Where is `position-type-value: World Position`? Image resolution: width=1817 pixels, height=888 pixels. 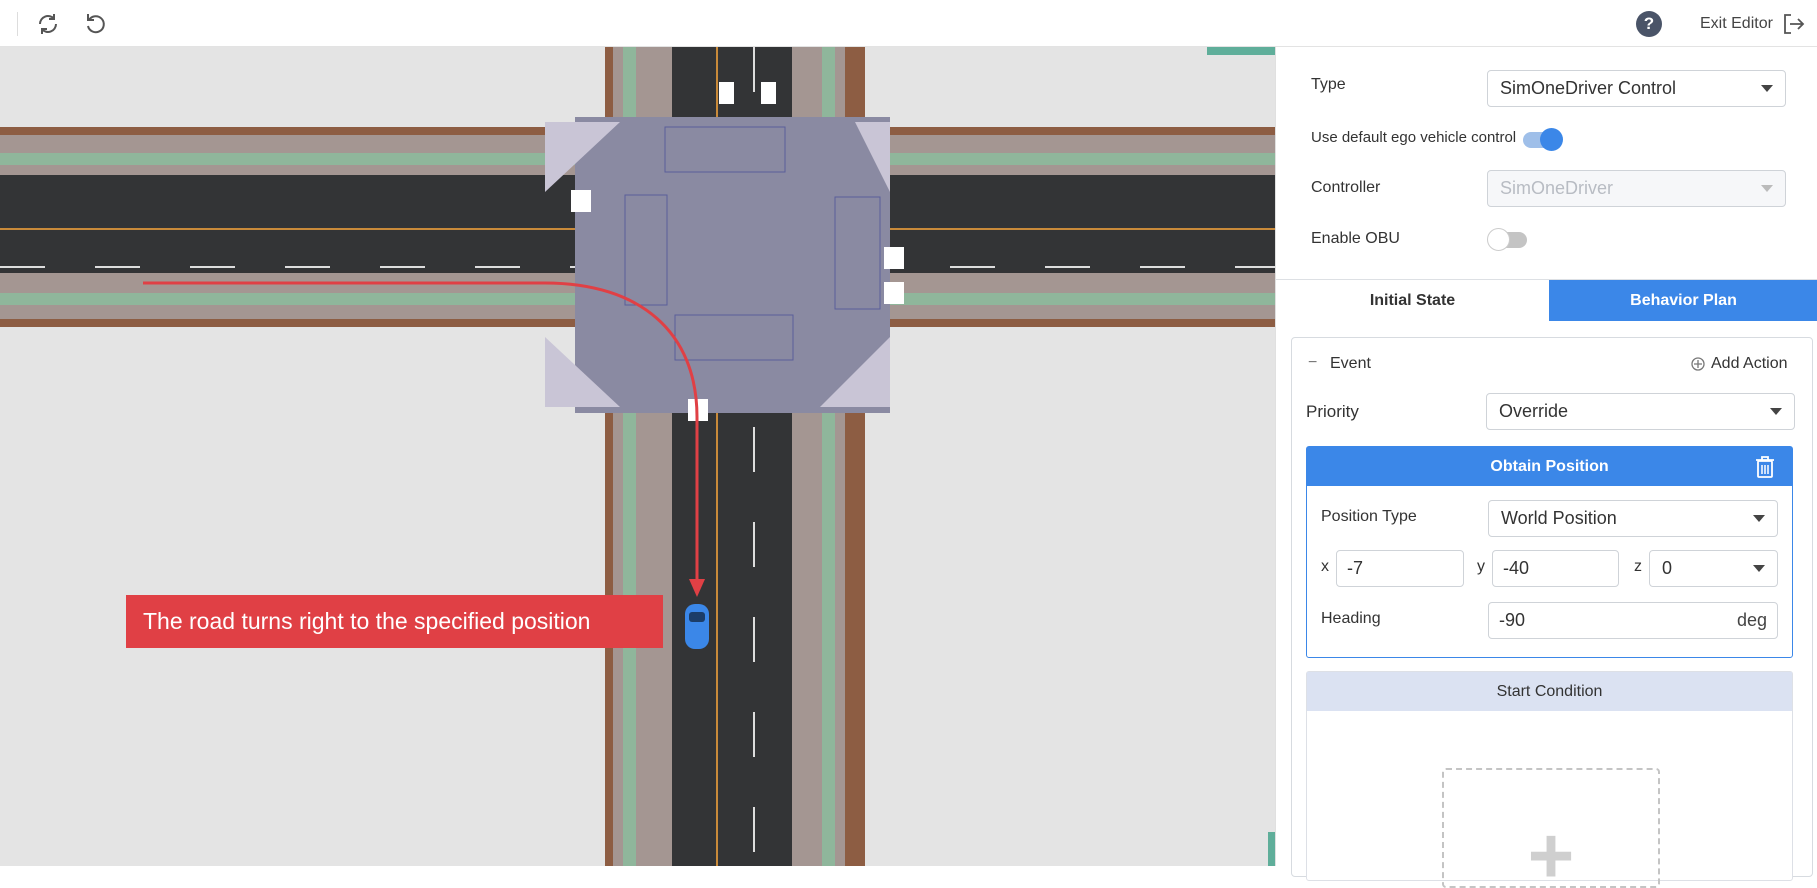 position-type-value: World Position is located at coordinates (1559, 518).